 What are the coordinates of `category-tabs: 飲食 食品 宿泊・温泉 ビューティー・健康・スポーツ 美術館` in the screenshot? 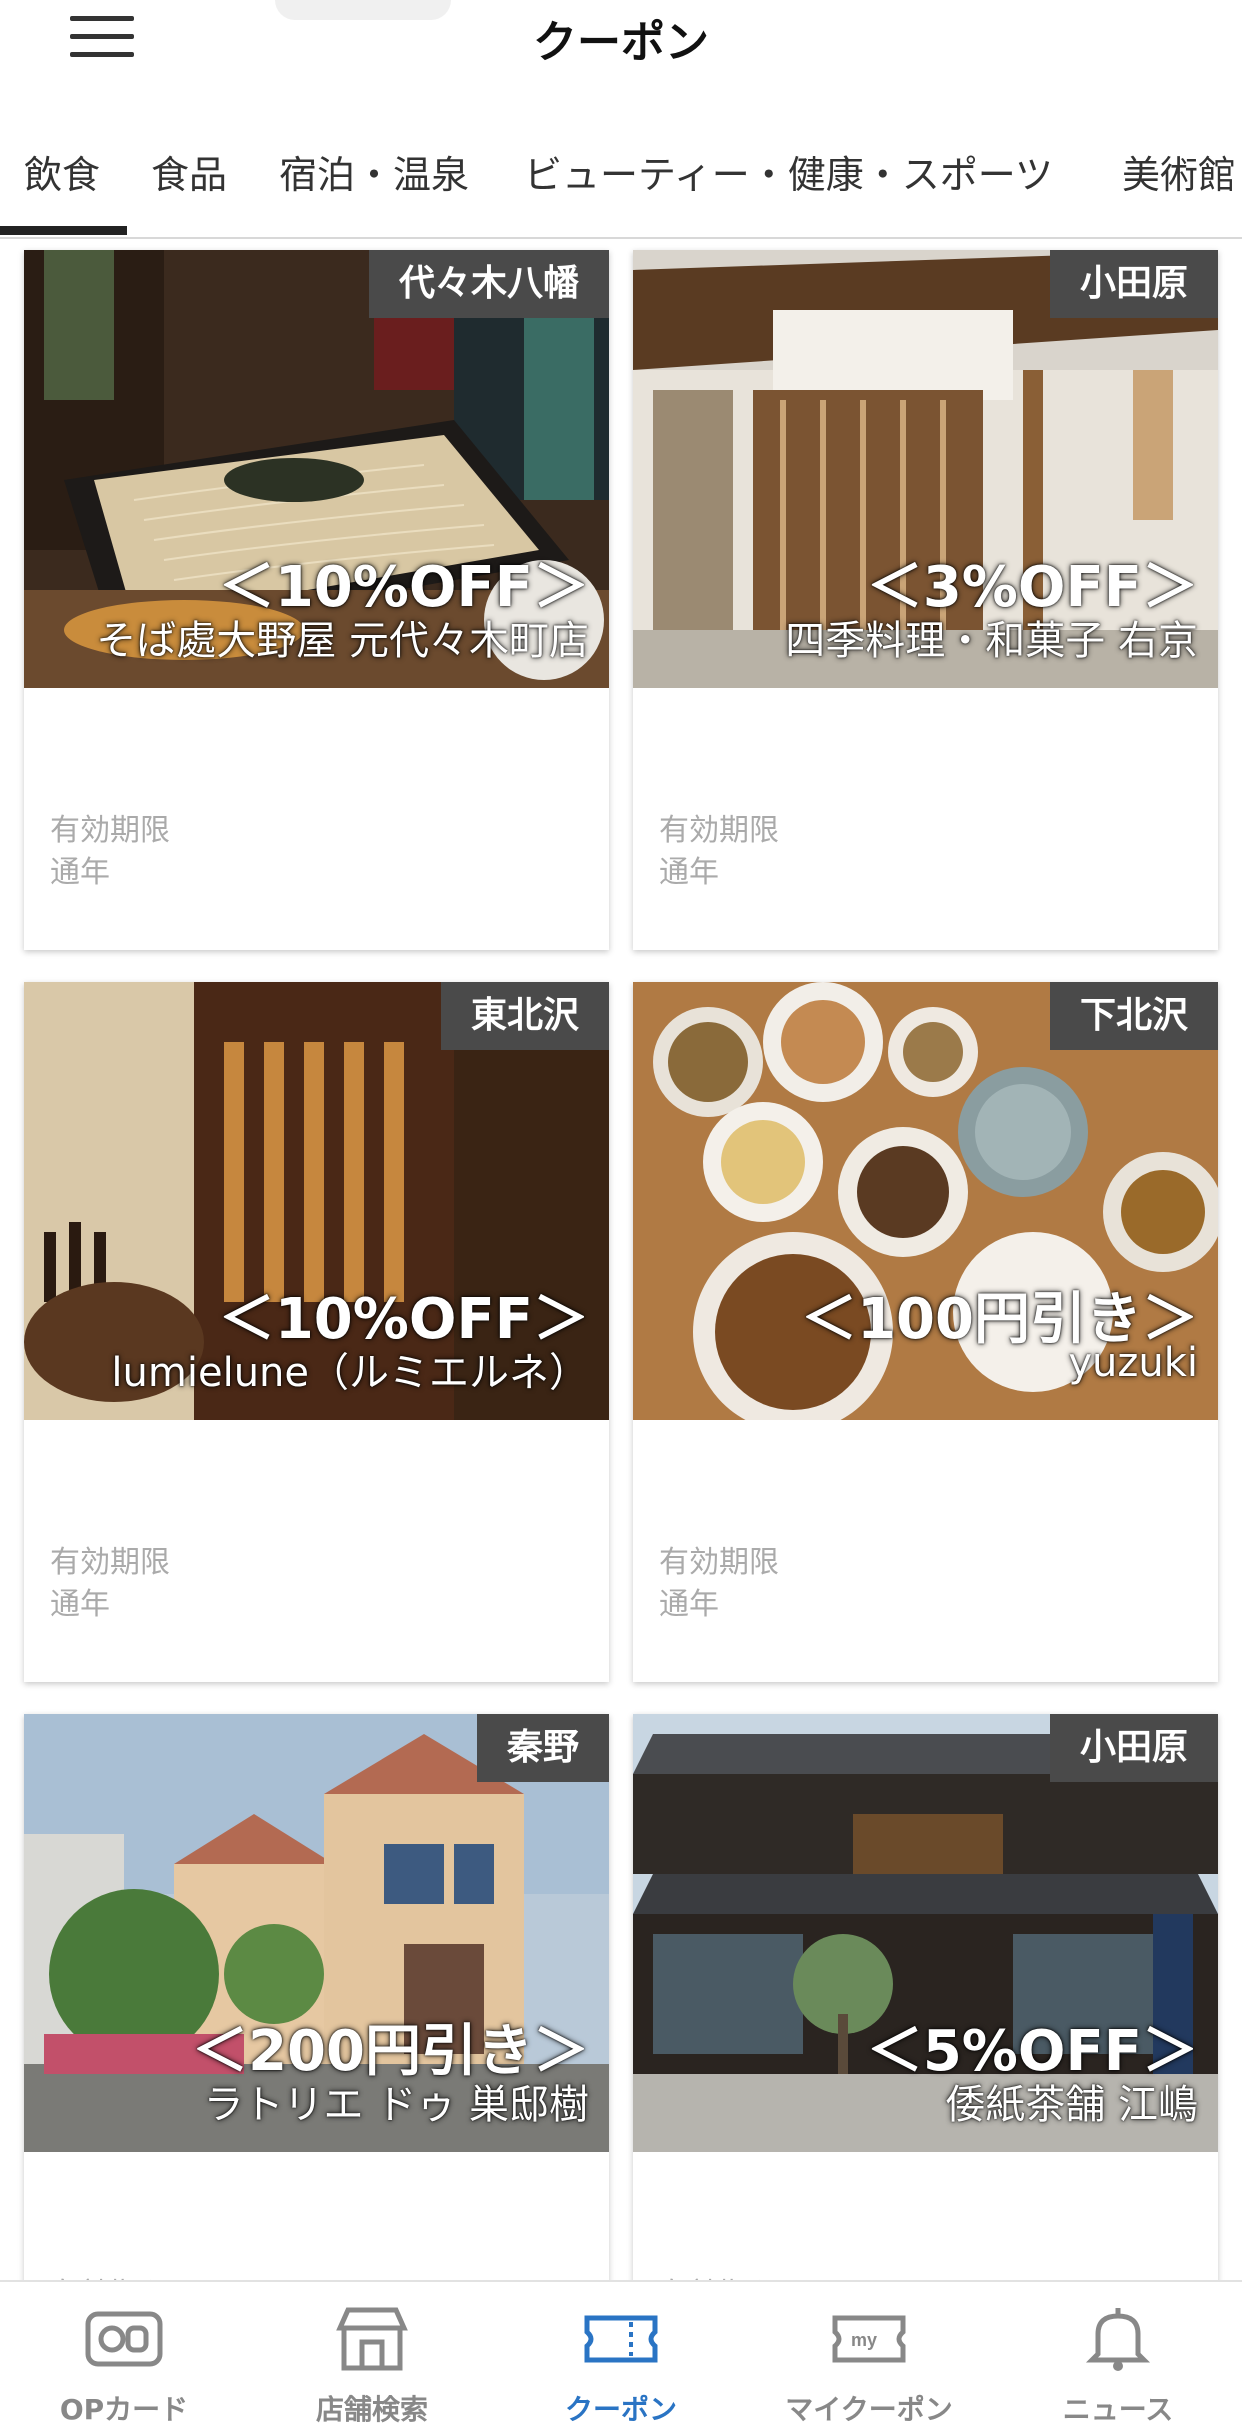 It's located at (621, 175).